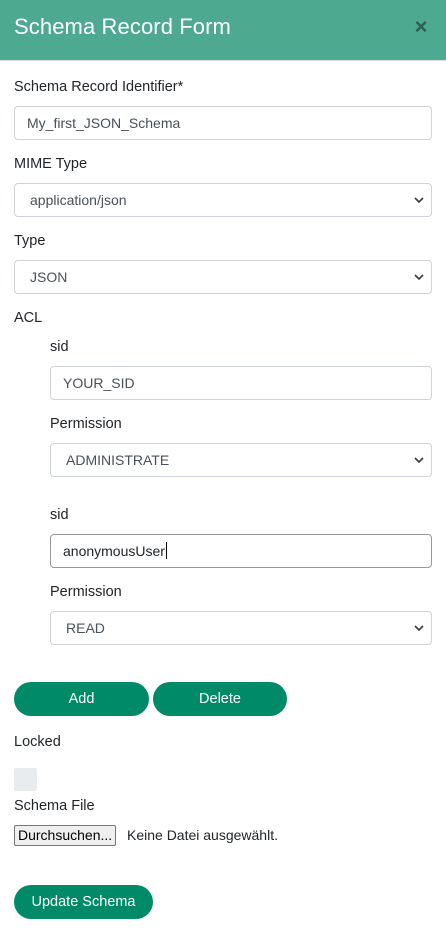 This screenshot has width=446, height=933. Describe the element at coordinates (202, 835) in the screenshot. I see `file-status-text: Keine Datei ausgewählt.` at that location.